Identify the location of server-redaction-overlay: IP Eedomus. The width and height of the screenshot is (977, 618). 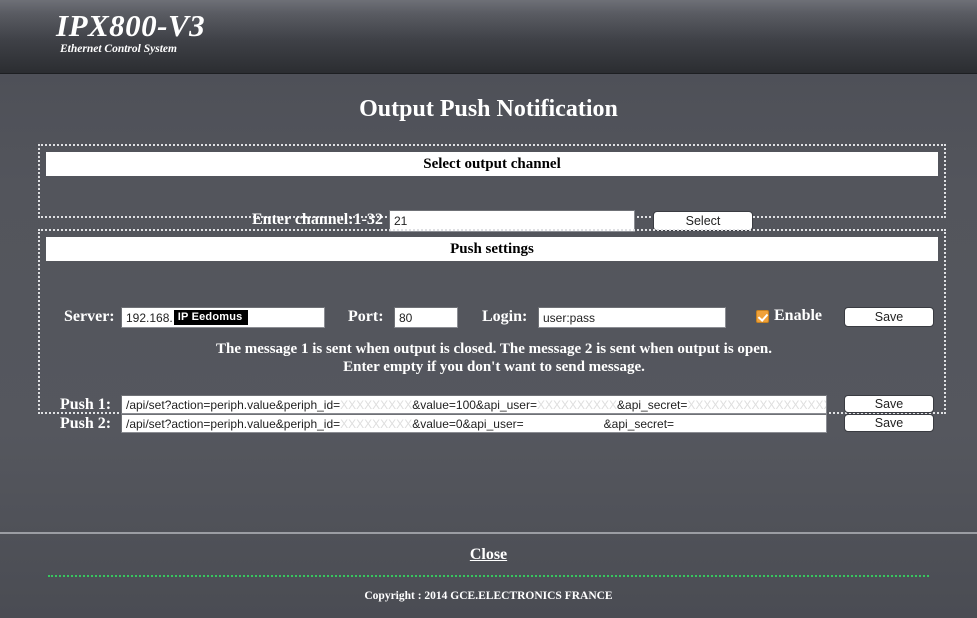
(211, 317).